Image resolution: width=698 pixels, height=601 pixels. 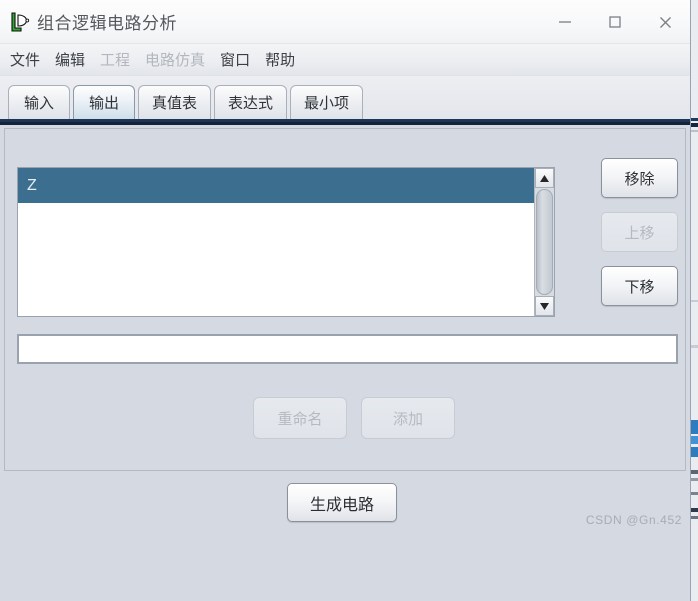 I want to click on add-button: 添加, so click(x=408, y=418).